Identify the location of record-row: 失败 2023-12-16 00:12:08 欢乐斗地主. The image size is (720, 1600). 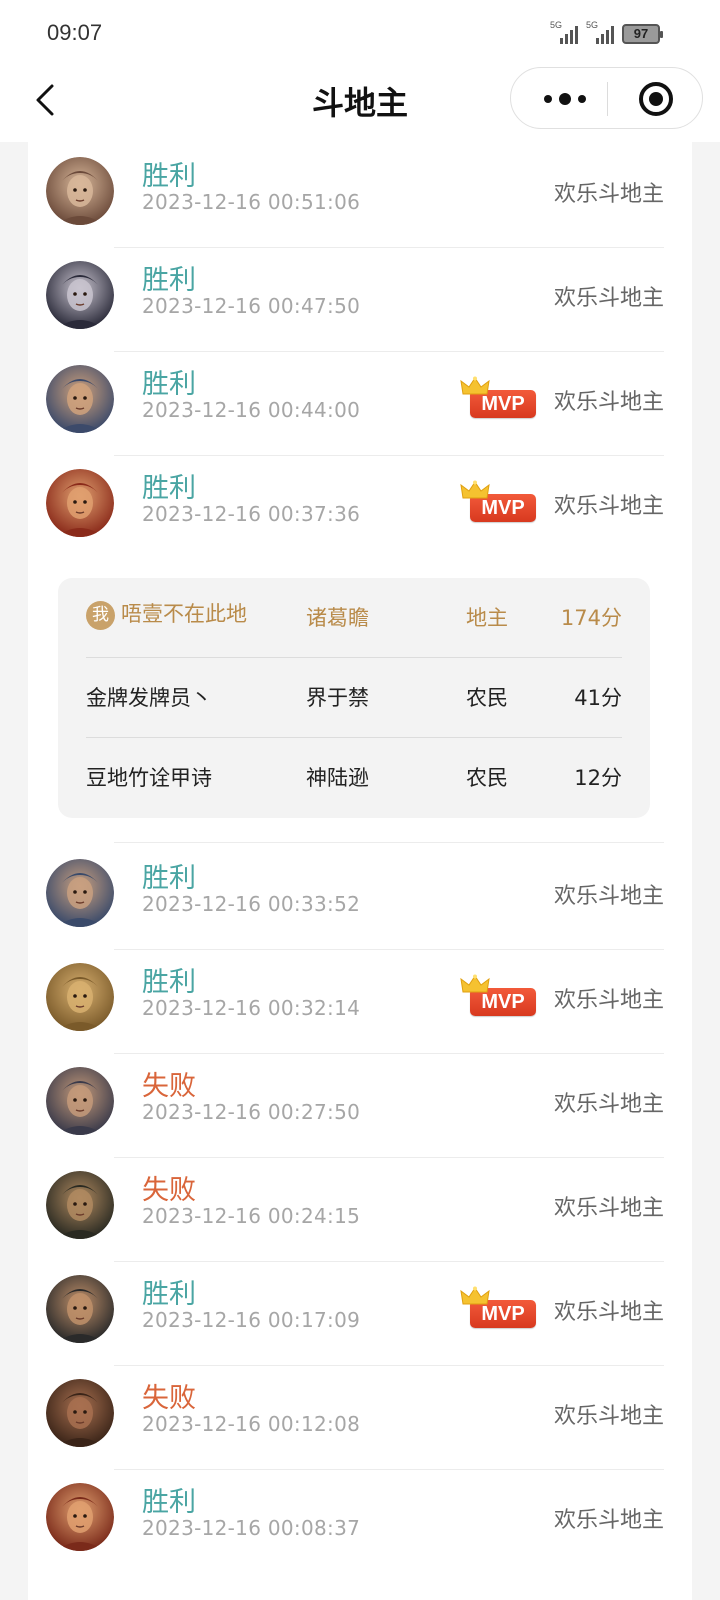
(360, 1417).